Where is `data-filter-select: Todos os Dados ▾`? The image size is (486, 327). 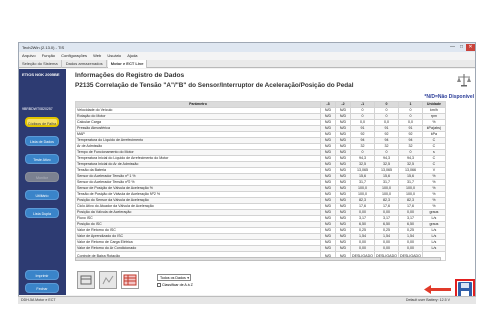
data-filter-select: Todos os Dados ▾ is located at coordinates (174, 277).